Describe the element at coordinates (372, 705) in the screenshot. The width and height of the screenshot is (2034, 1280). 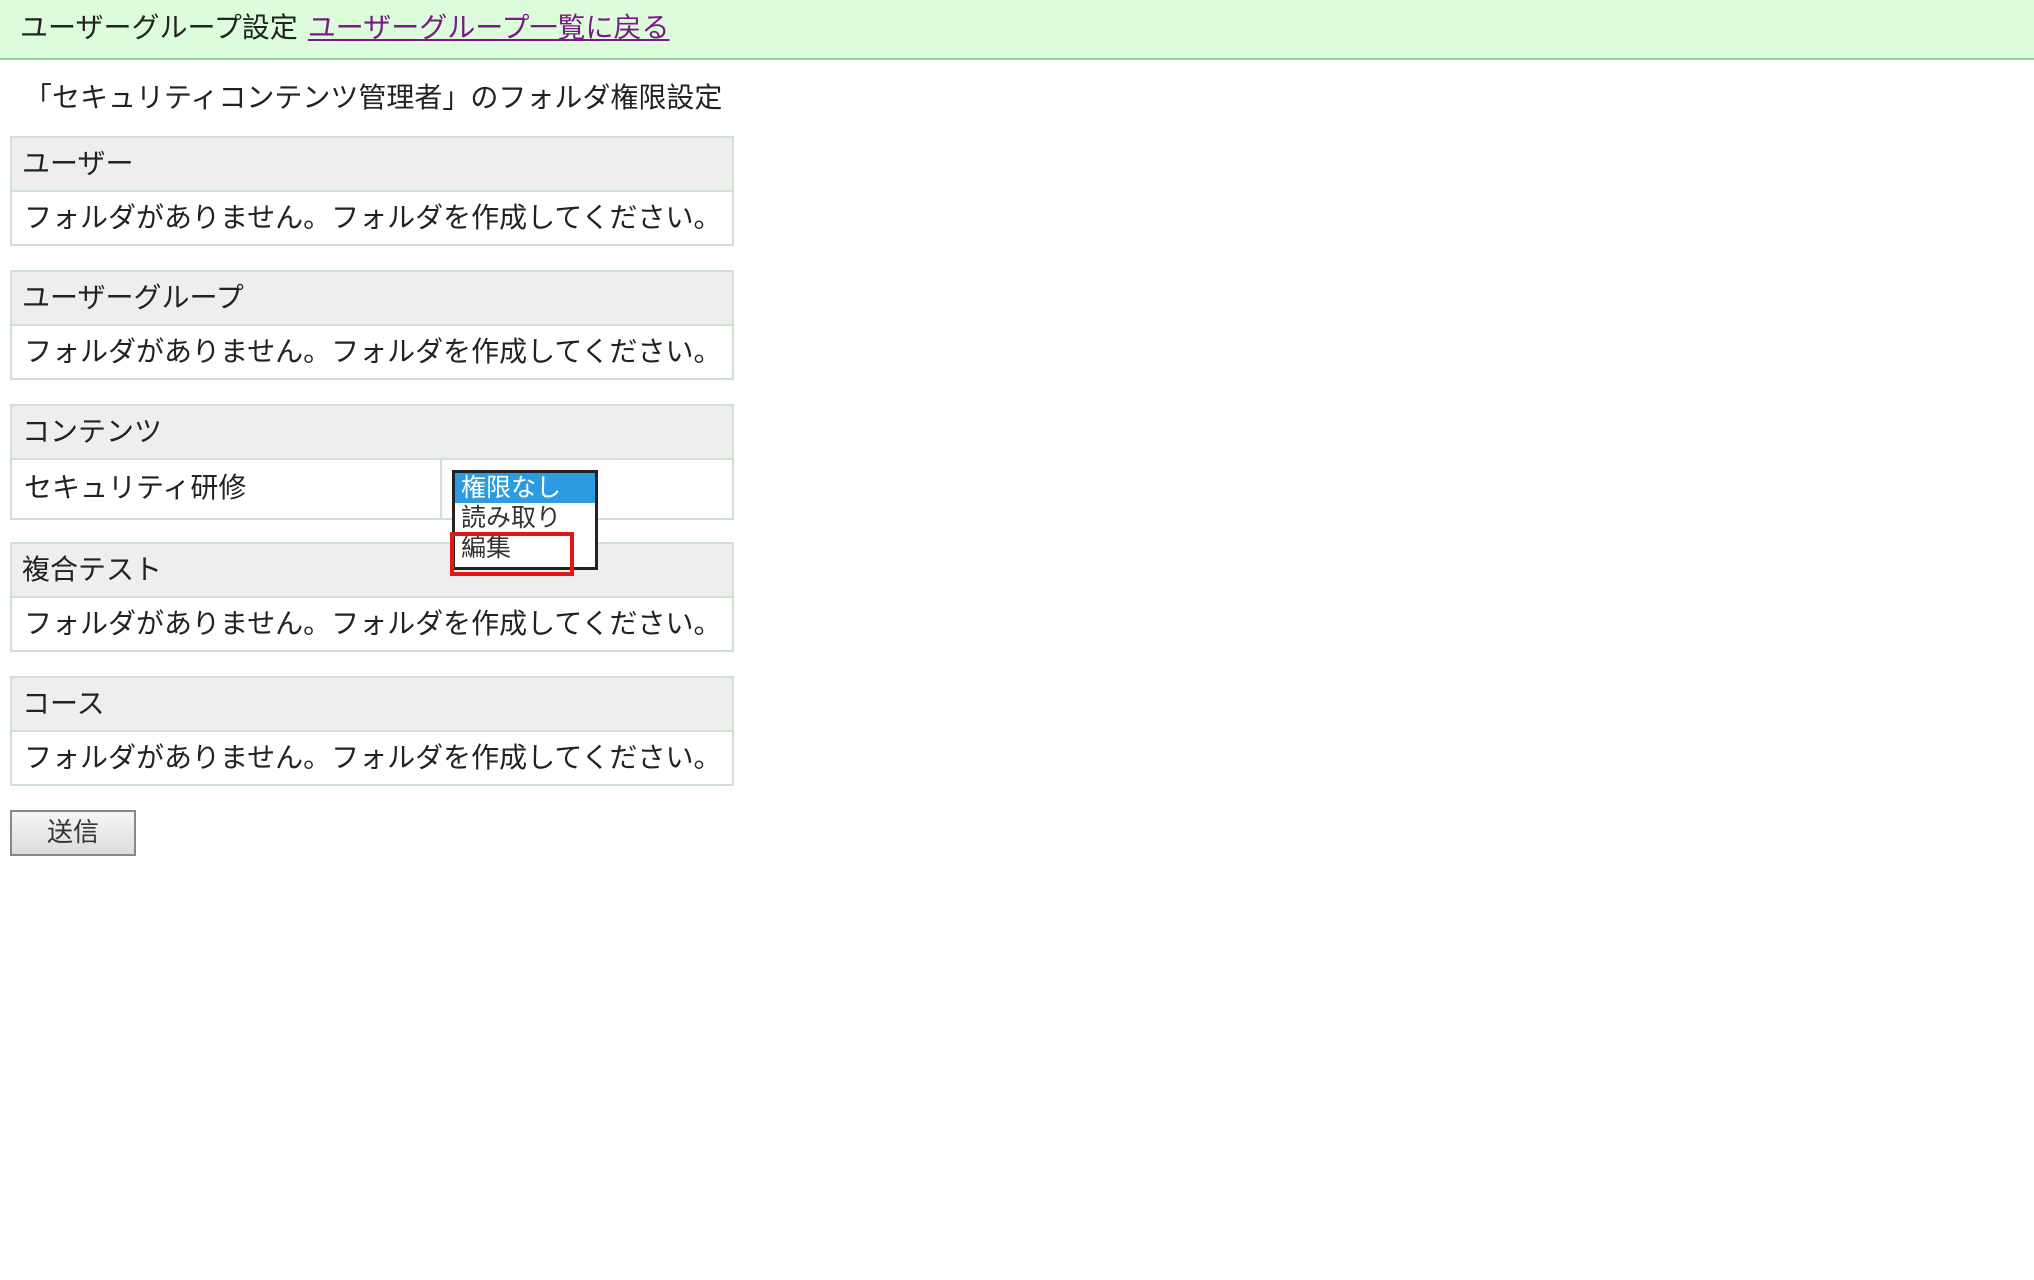
I see `section-header: コース` at that location.